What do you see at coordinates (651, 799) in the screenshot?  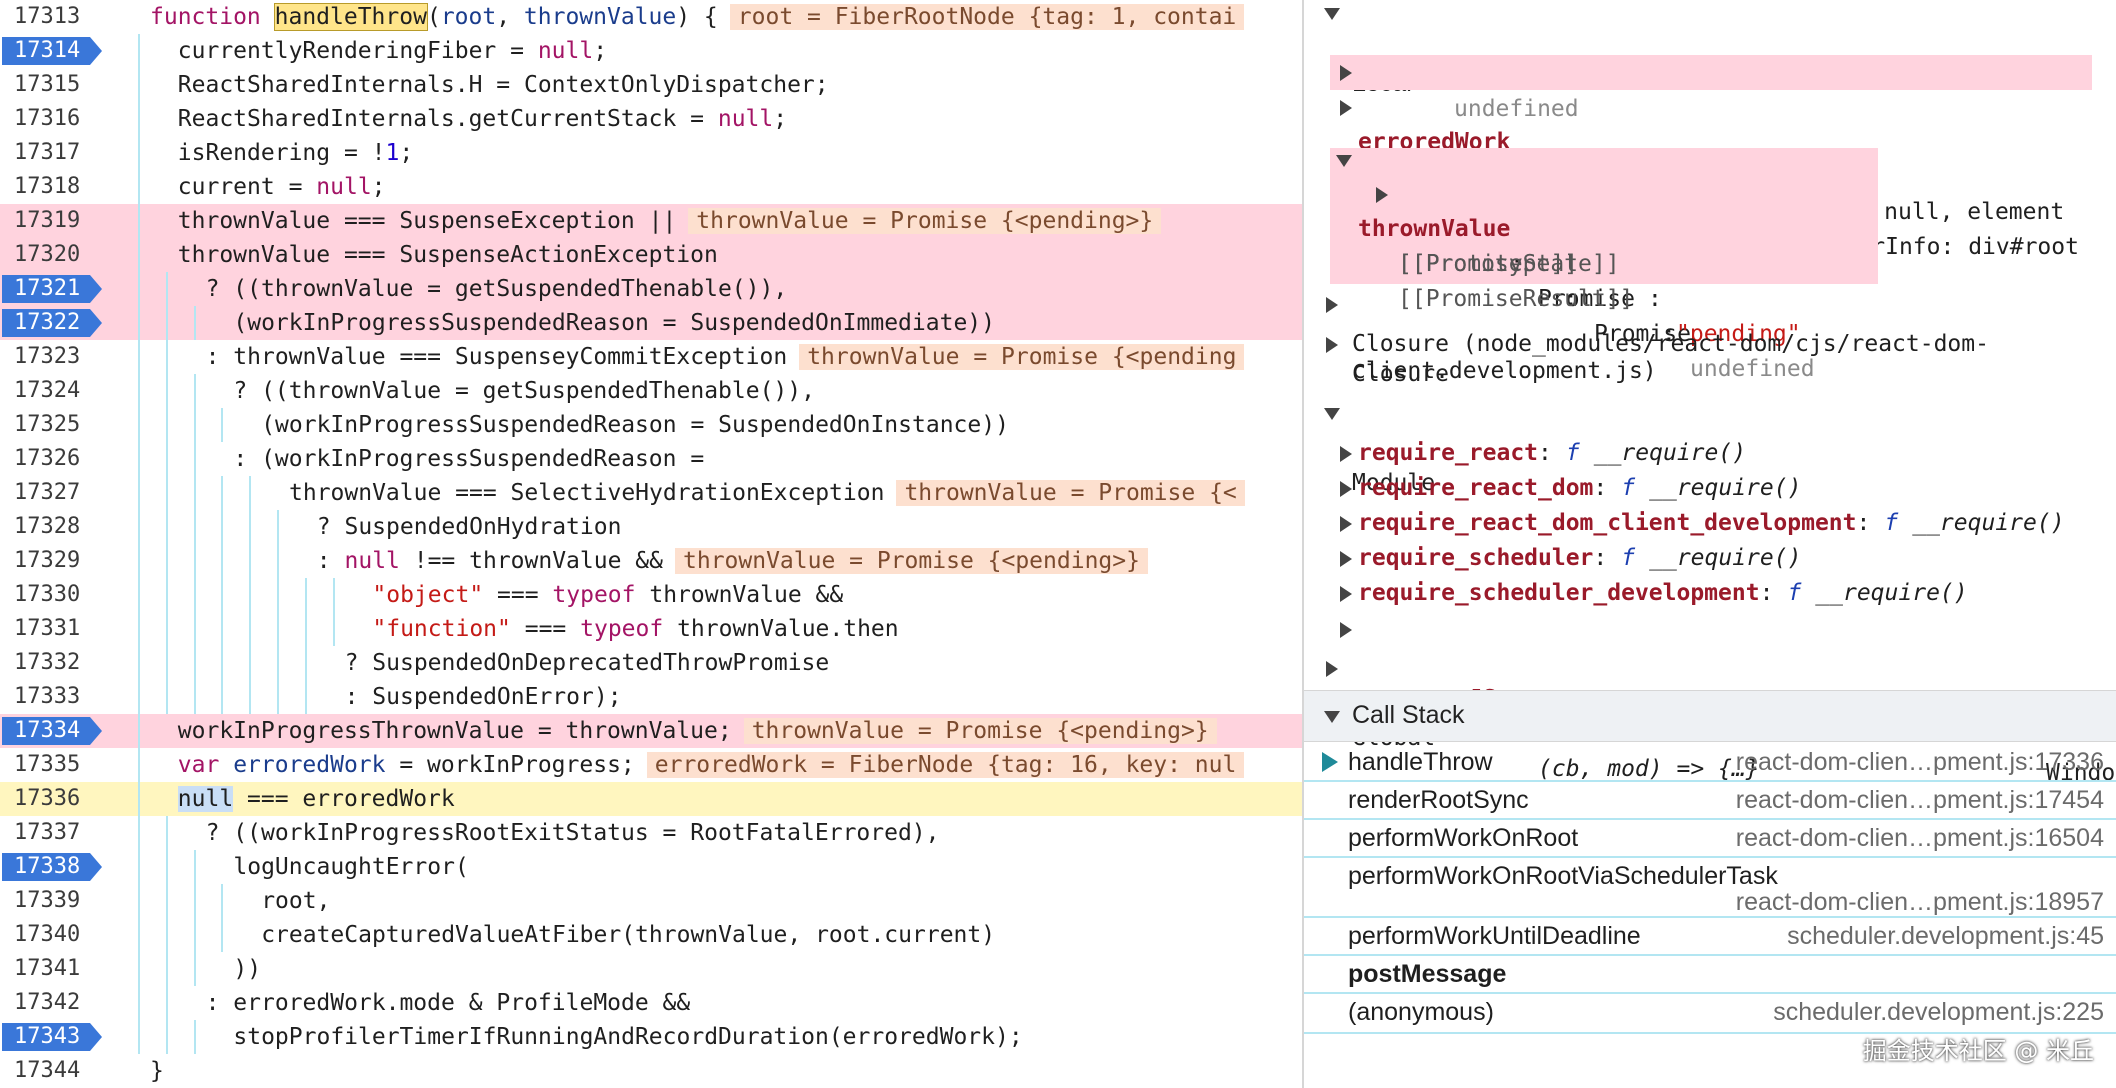 I see `code-line: 17336 null === erroredWork` at bounding box center [651, 799].